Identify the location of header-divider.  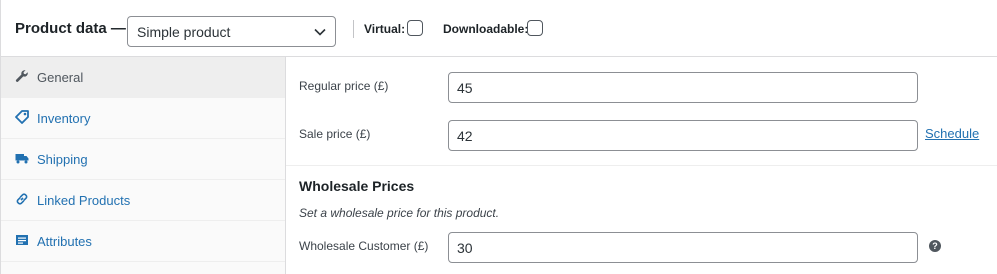
(353, 29).